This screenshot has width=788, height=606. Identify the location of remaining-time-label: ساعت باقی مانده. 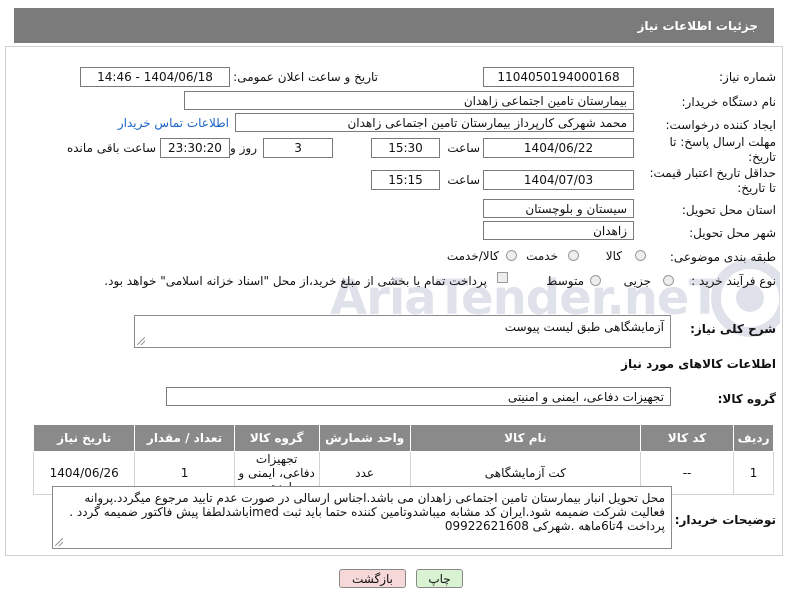
(111, 148).